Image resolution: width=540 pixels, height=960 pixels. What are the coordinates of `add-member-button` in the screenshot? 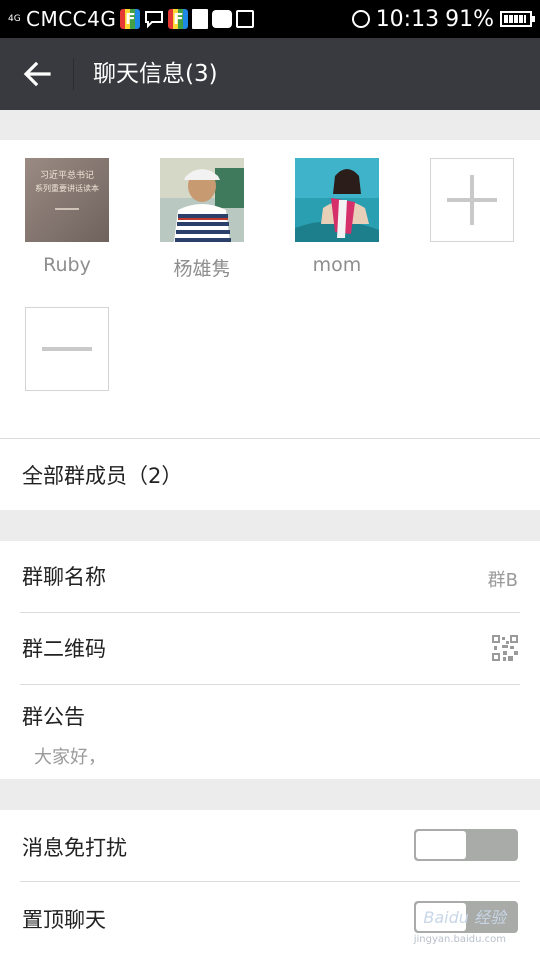 It's located at (472, 200).